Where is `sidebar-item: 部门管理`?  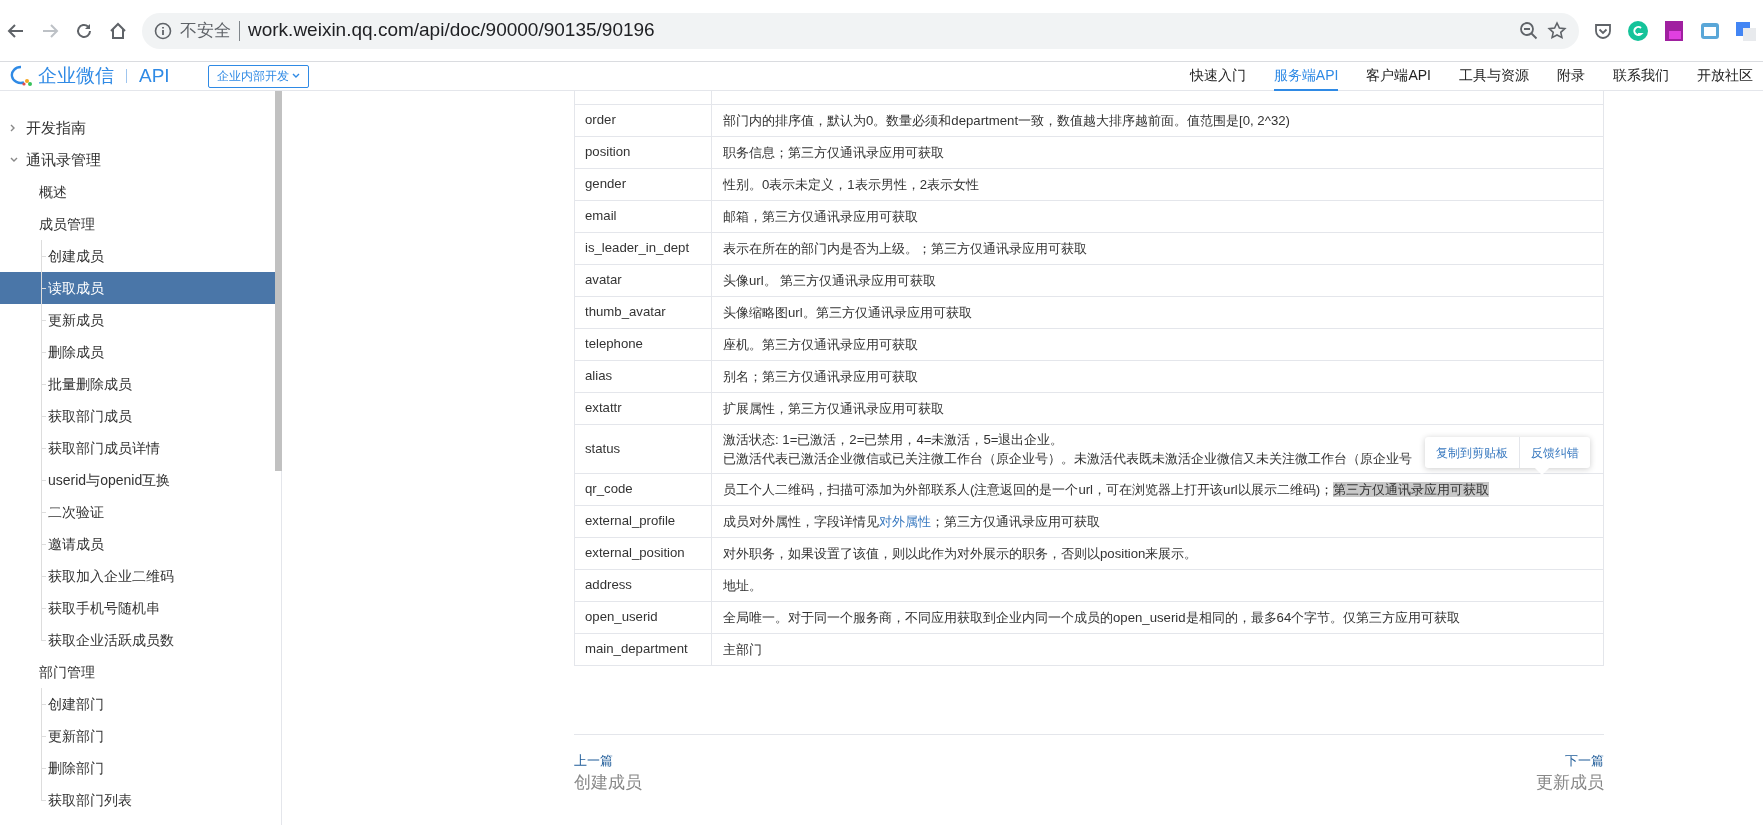
sidebar-item: 部门管理 is located at coordinates (137, 672).